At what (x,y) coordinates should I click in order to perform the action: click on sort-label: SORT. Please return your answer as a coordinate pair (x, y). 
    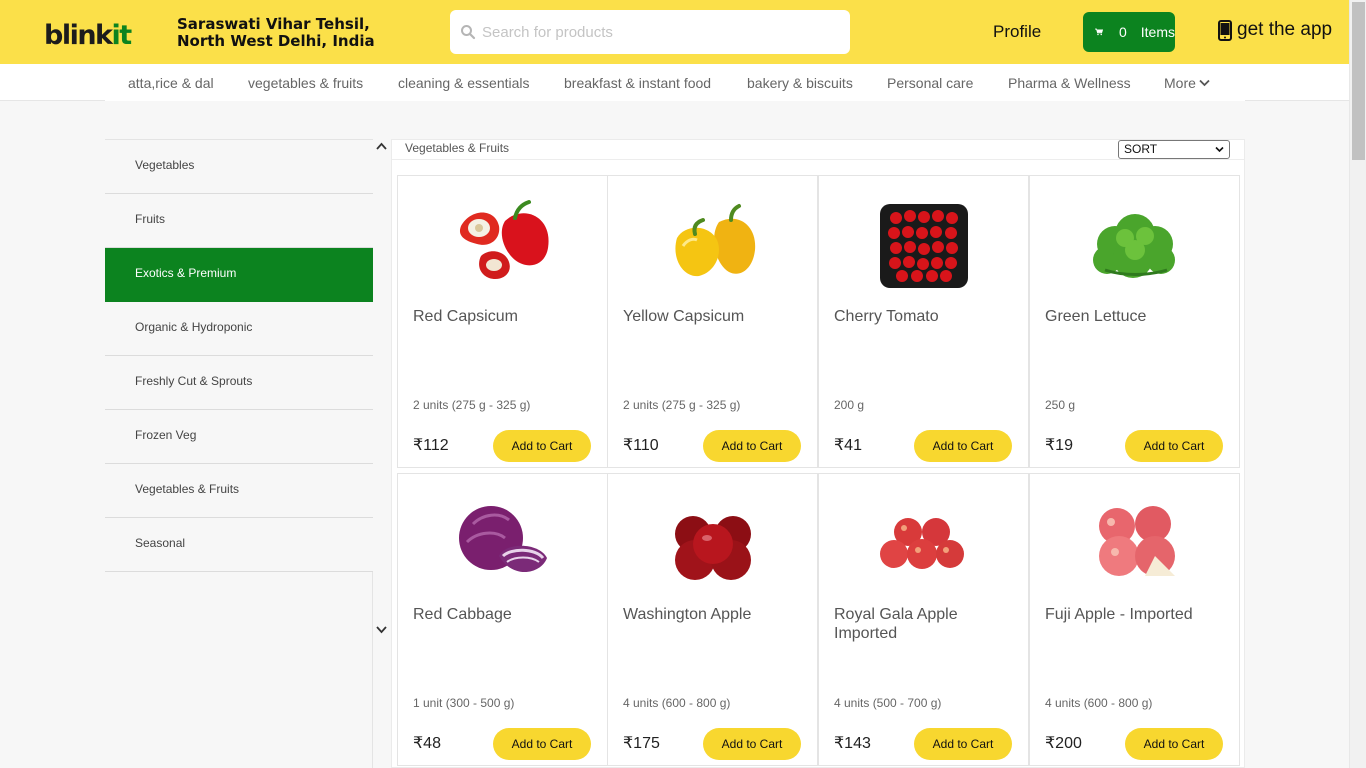
    Looking at the image, I should click on (1141, 149).